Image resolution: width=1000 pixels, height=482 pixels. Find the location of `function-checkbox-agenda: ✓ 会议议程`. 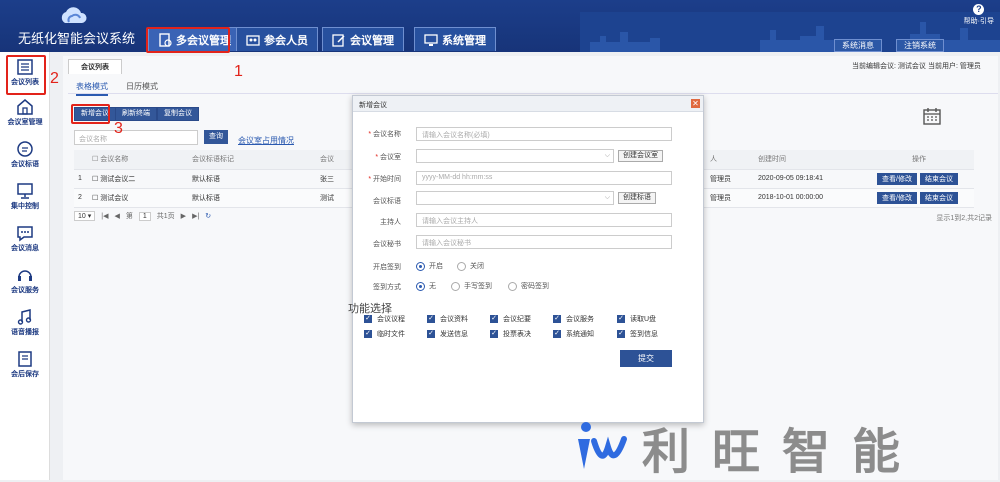

function-checkbox-agenda: ✓ 会议议程 is located at coordinates (384, 319).